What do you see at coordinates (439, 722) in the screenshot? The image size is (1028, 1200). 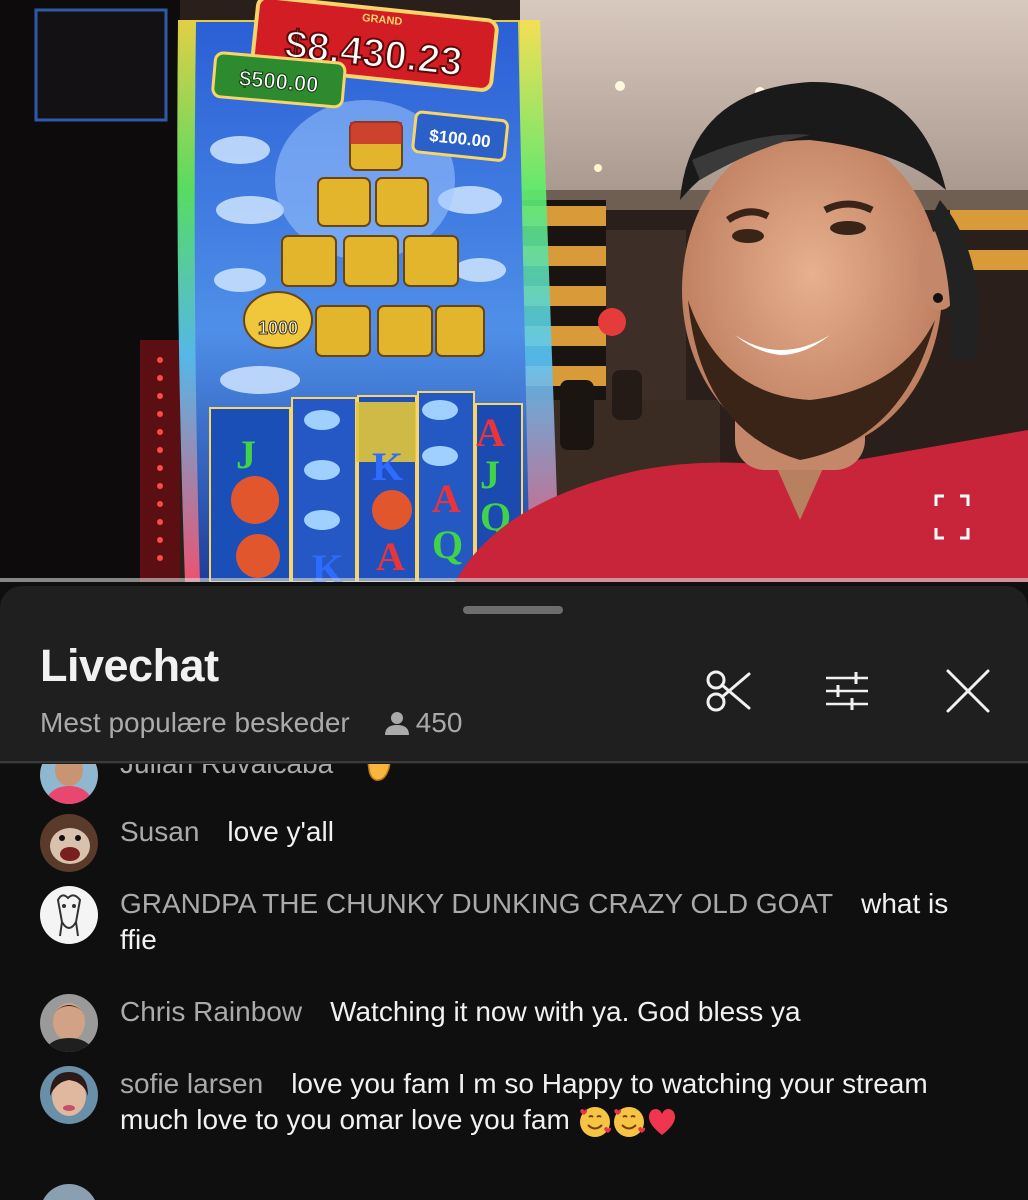 I see `viewer-count-value: 450` at bounding box center [439, 722].